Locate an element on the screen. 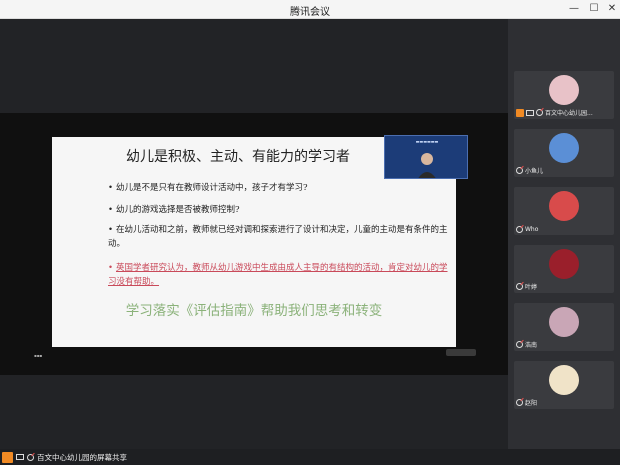  window-title: 腾讯会议 is located at coordinates (310, 12).